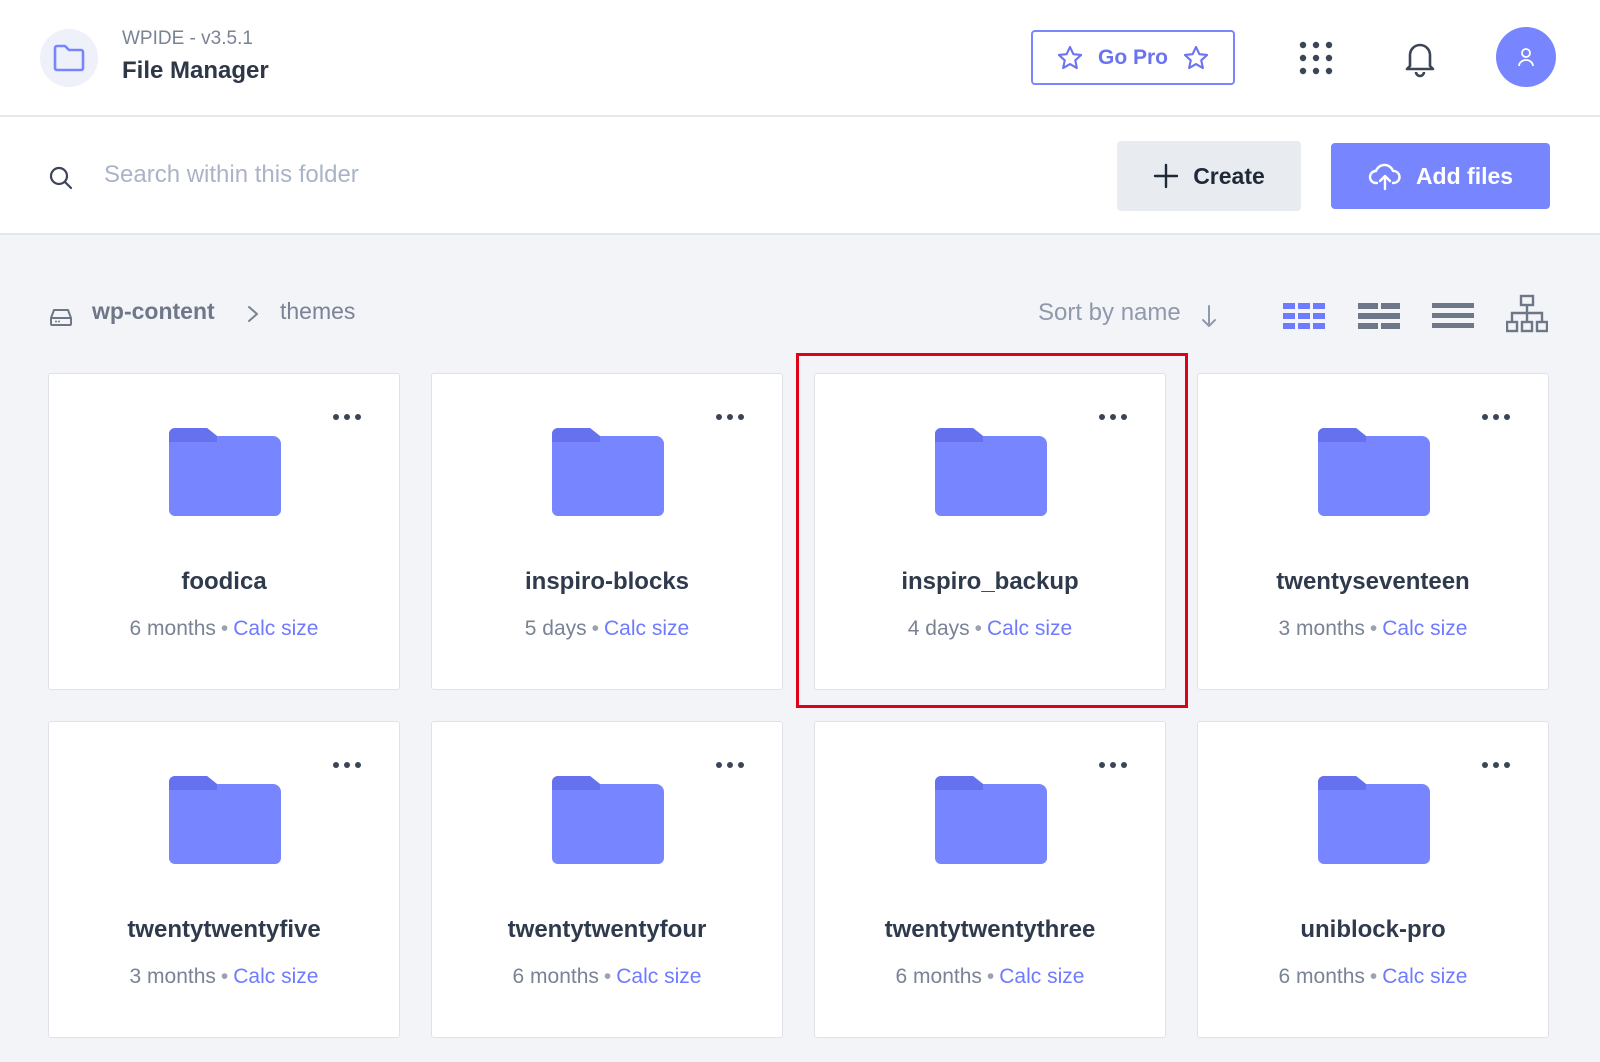 This screenshot has height=1062, width=1600. What do you see at coordinates (224, 879) in the screenshot?
I see `folder-card: twentytwentyfive 3 months • Calc size` at bounding box center [224, 879].